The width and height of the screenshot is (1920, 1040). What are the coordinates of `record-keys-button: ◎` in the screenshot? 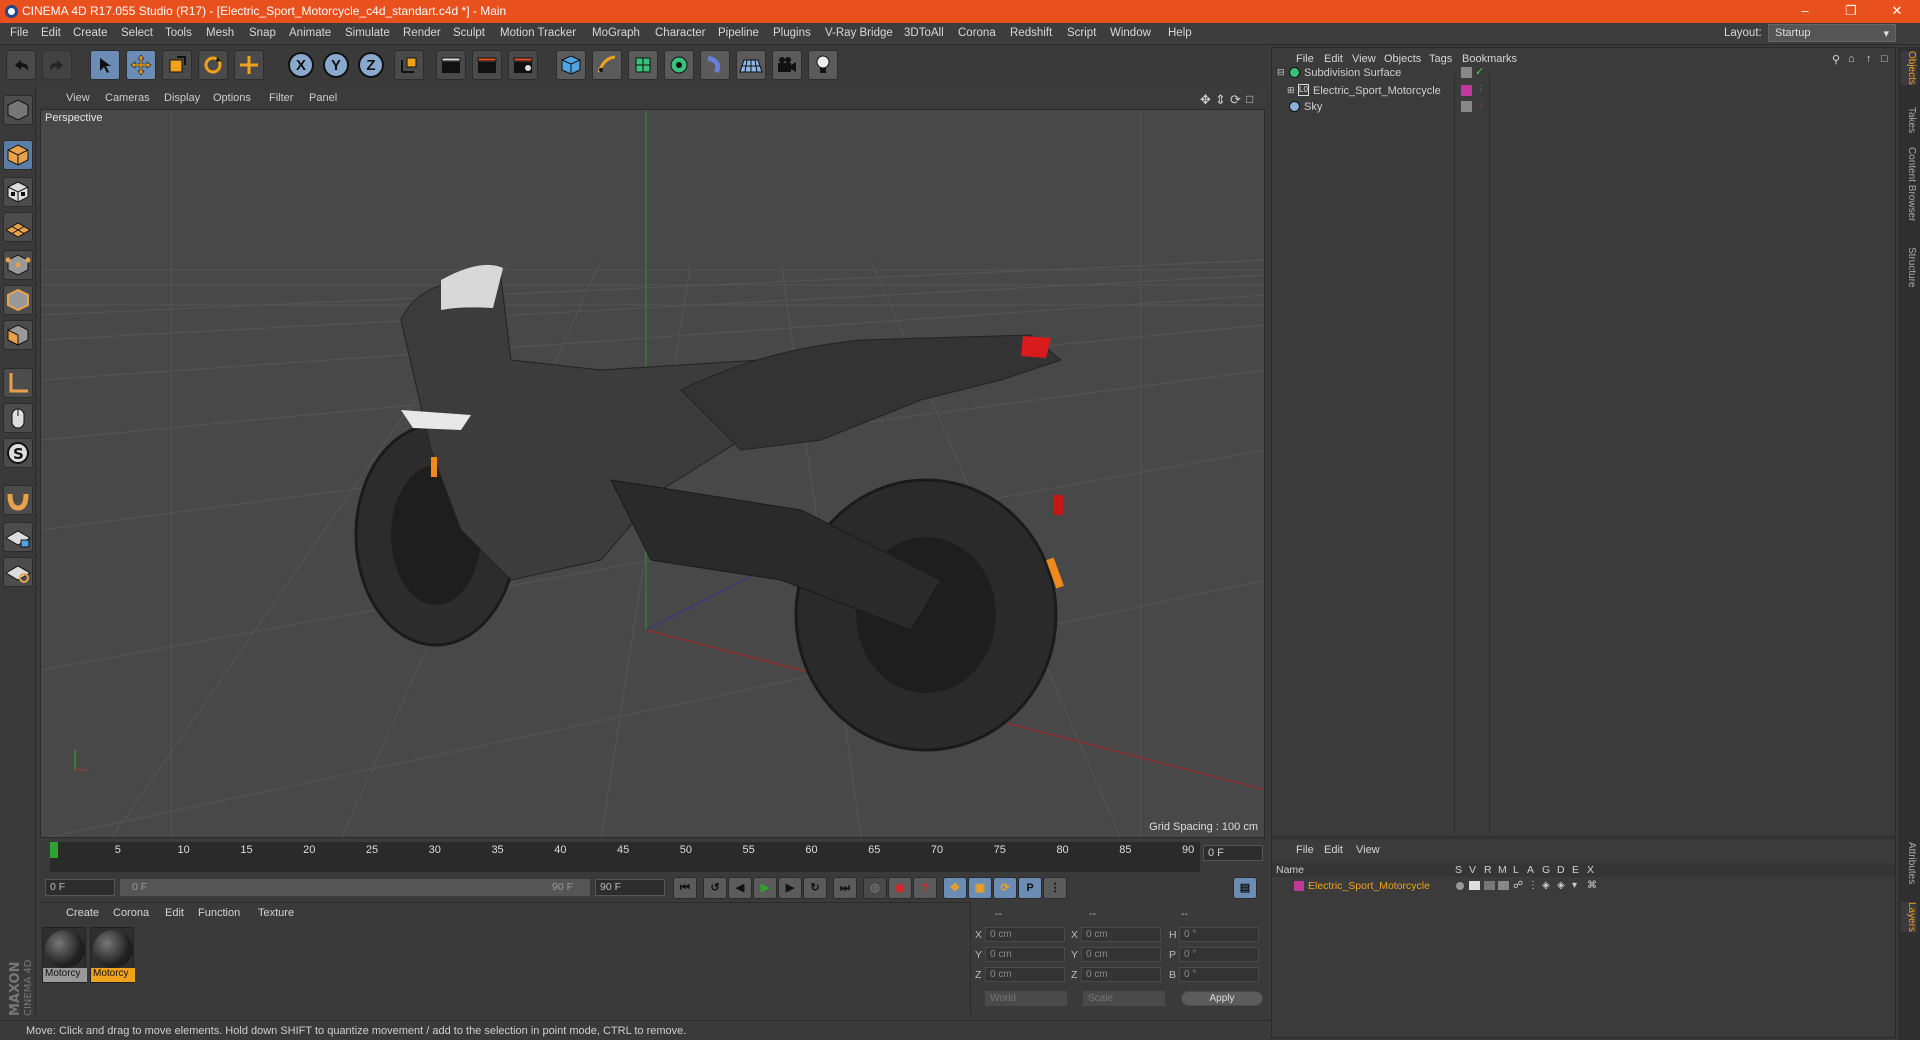 It's located at (875, 888).